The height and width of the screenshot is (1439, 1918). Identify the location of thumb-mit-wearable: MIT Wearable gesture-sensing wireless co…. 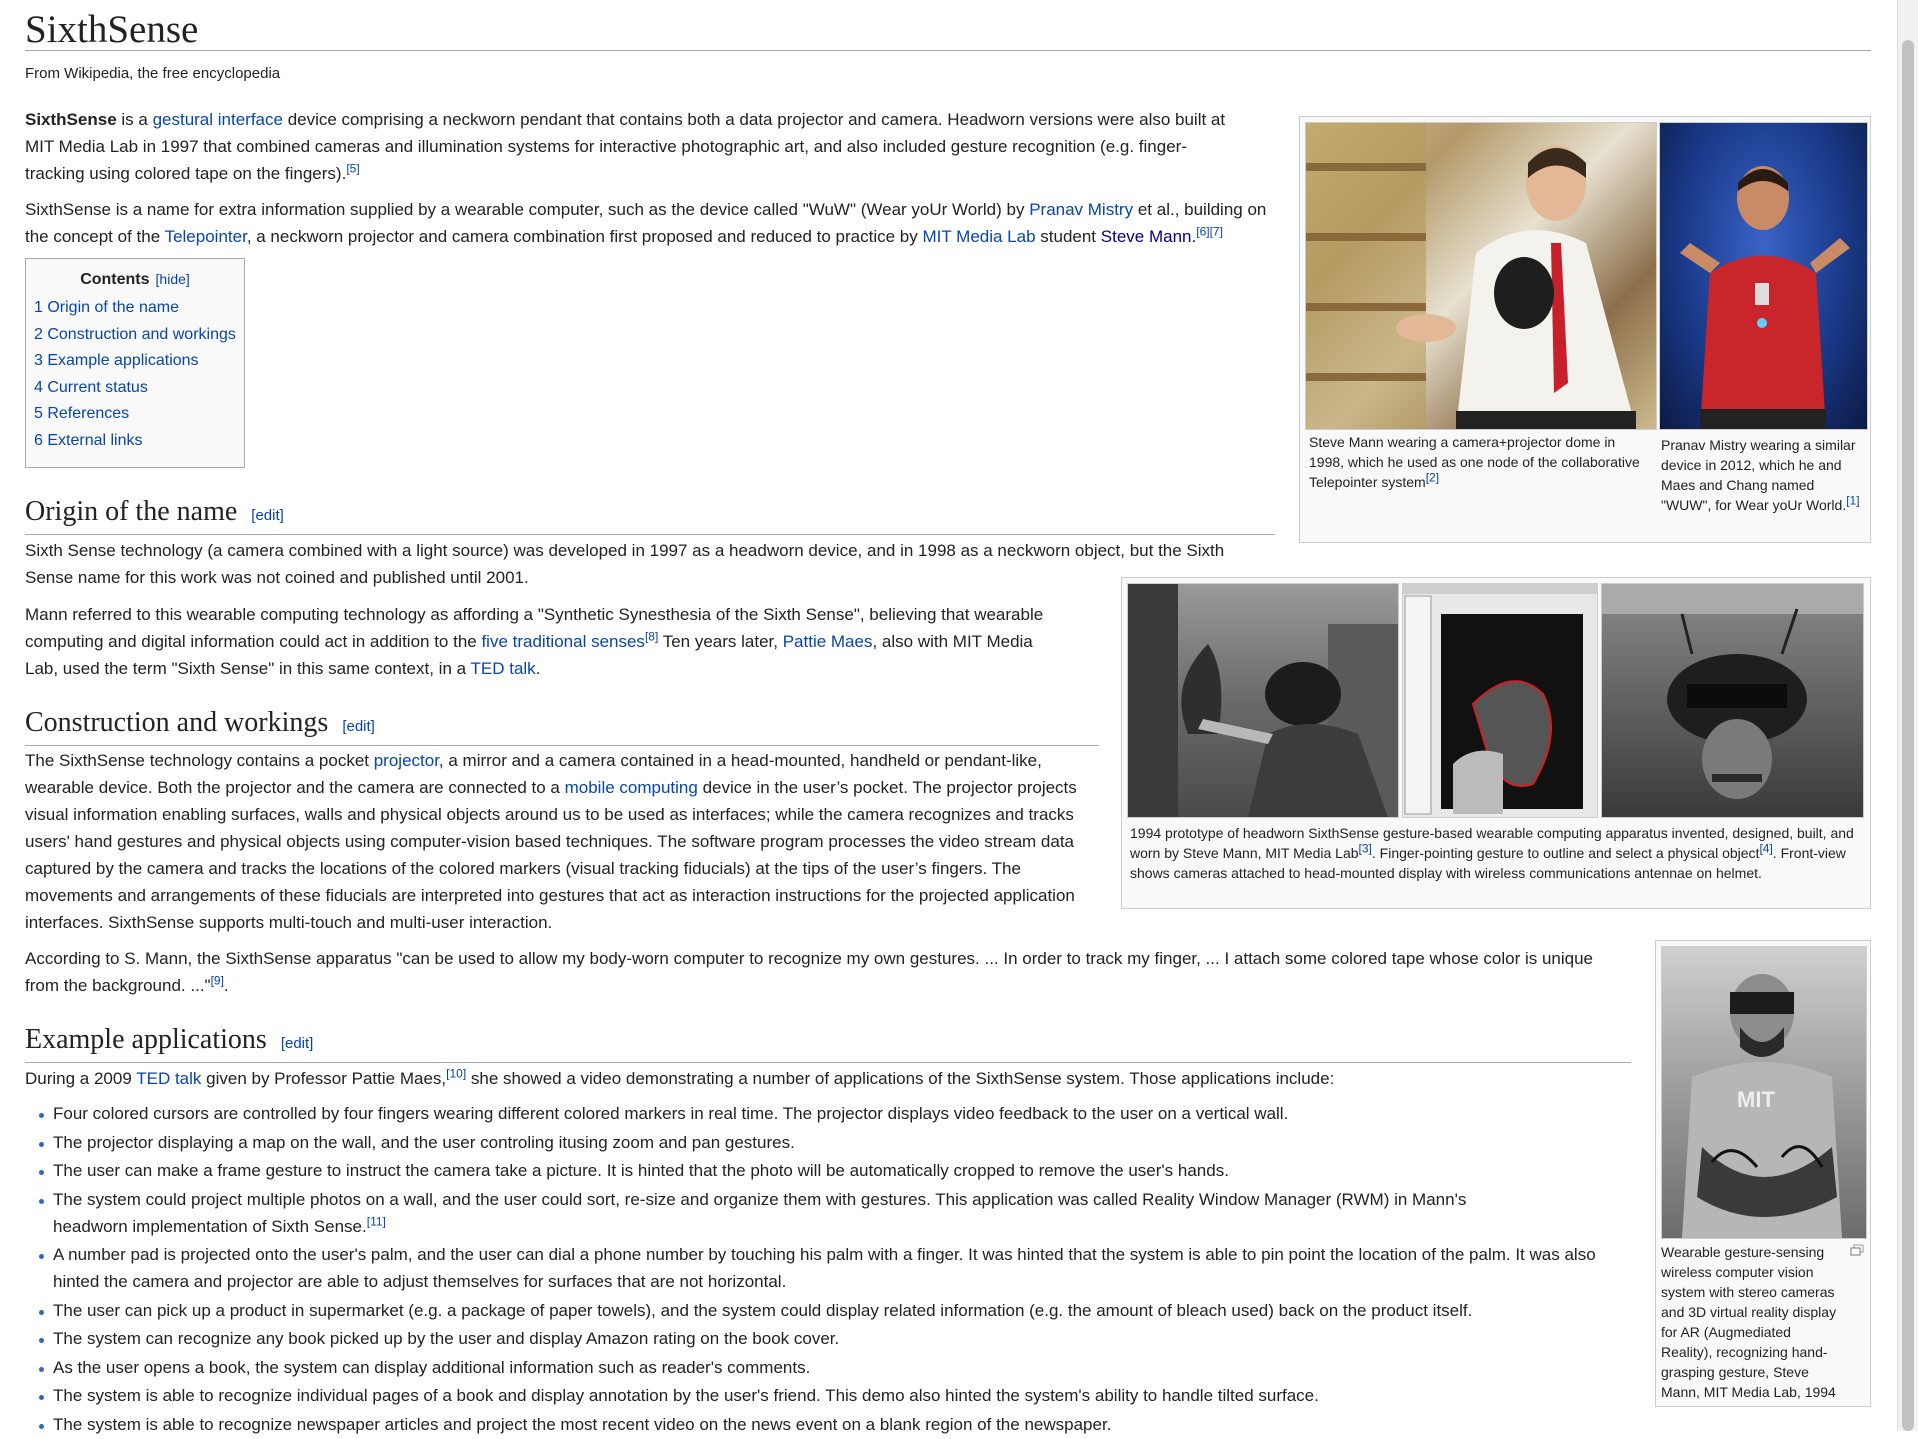
(1763, 1173).